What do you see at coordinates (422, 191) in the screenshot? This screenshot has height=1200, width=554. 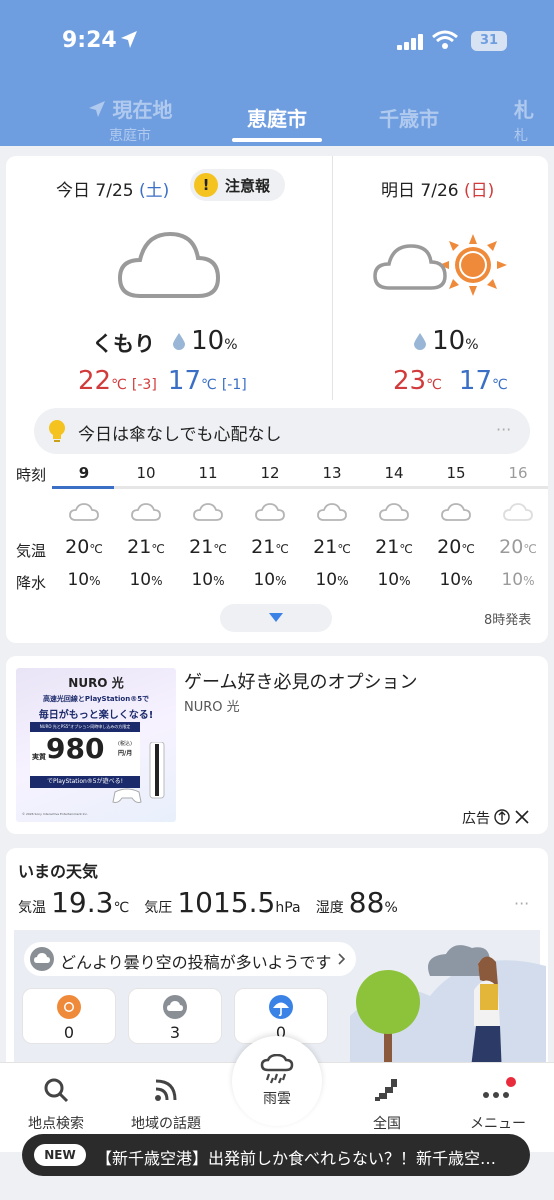 I see `date-text: 明日 7/26` at bounding box center [422, 191].